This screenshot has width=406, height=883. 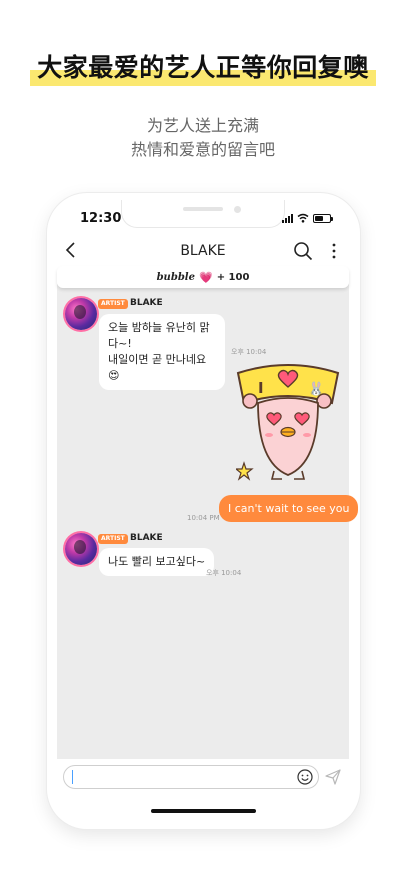 I want to click on front-camera, so click(x=237, y=209).